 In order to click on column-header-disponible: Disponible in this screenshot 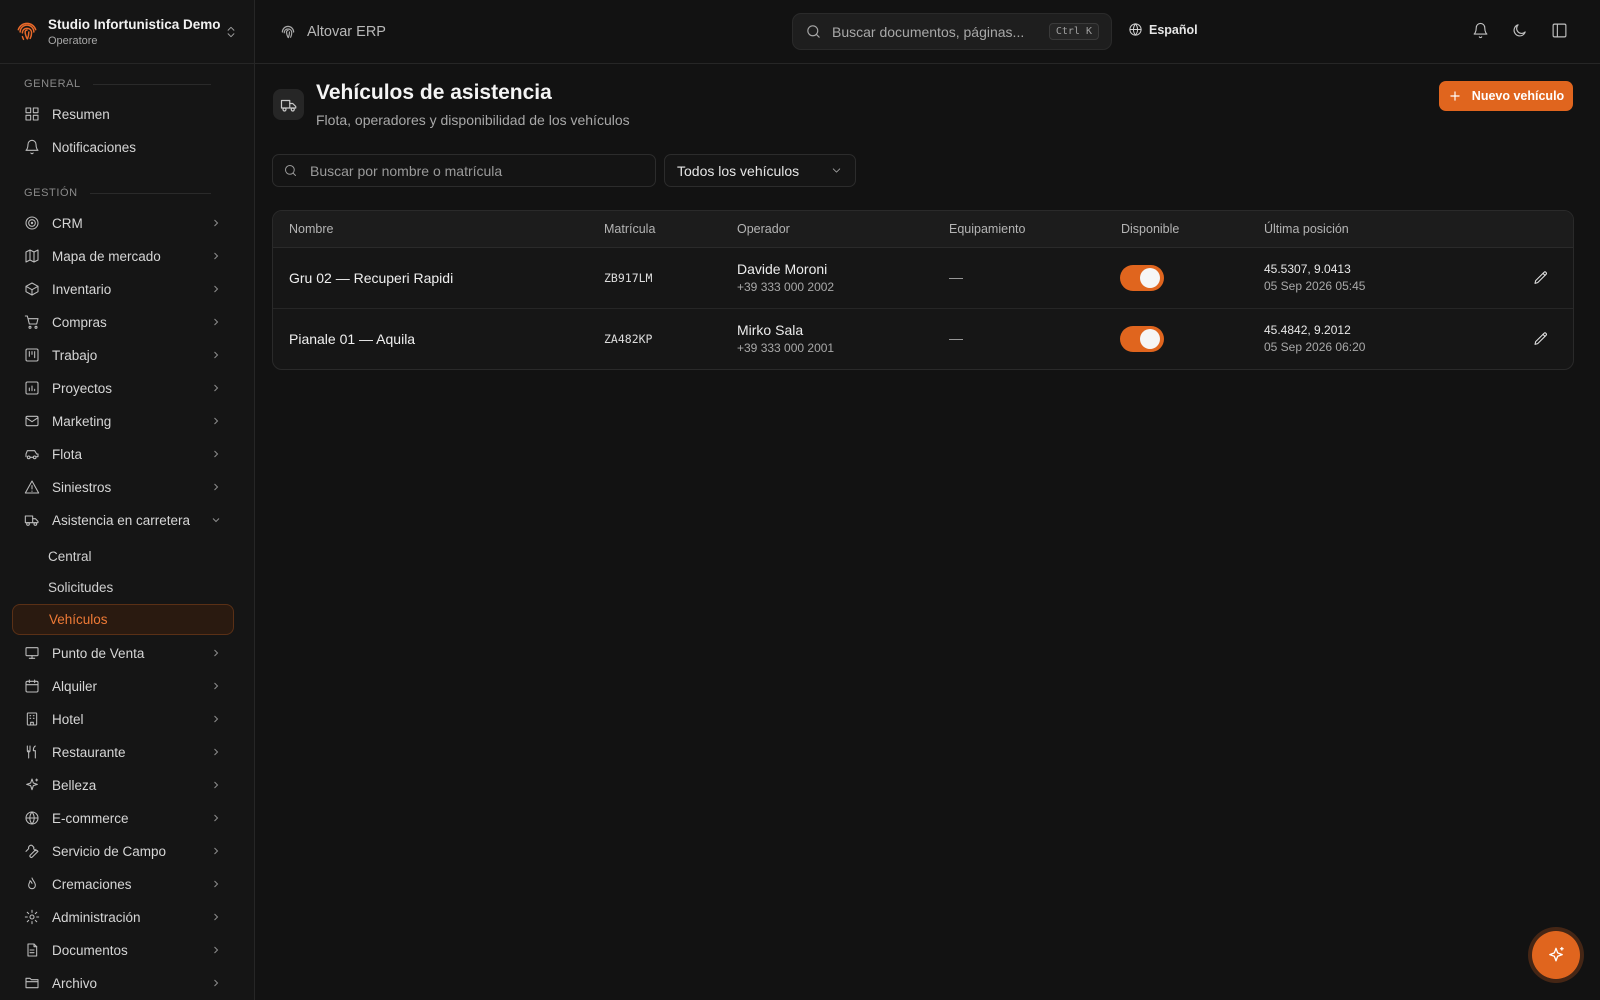, I will do `click(1150, 229)`.